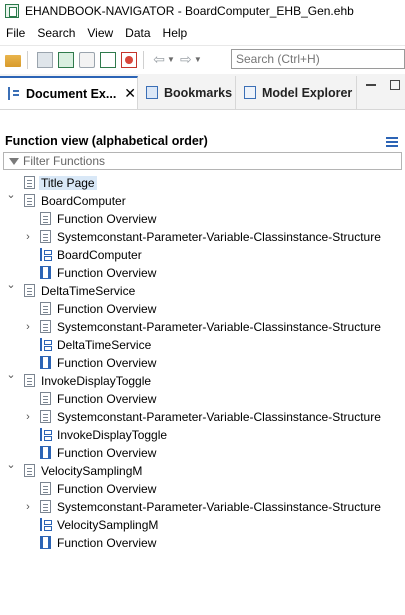 The height and width of the screenshot is (615, 405). I want to click on maximize-icon, so click(395, 85).